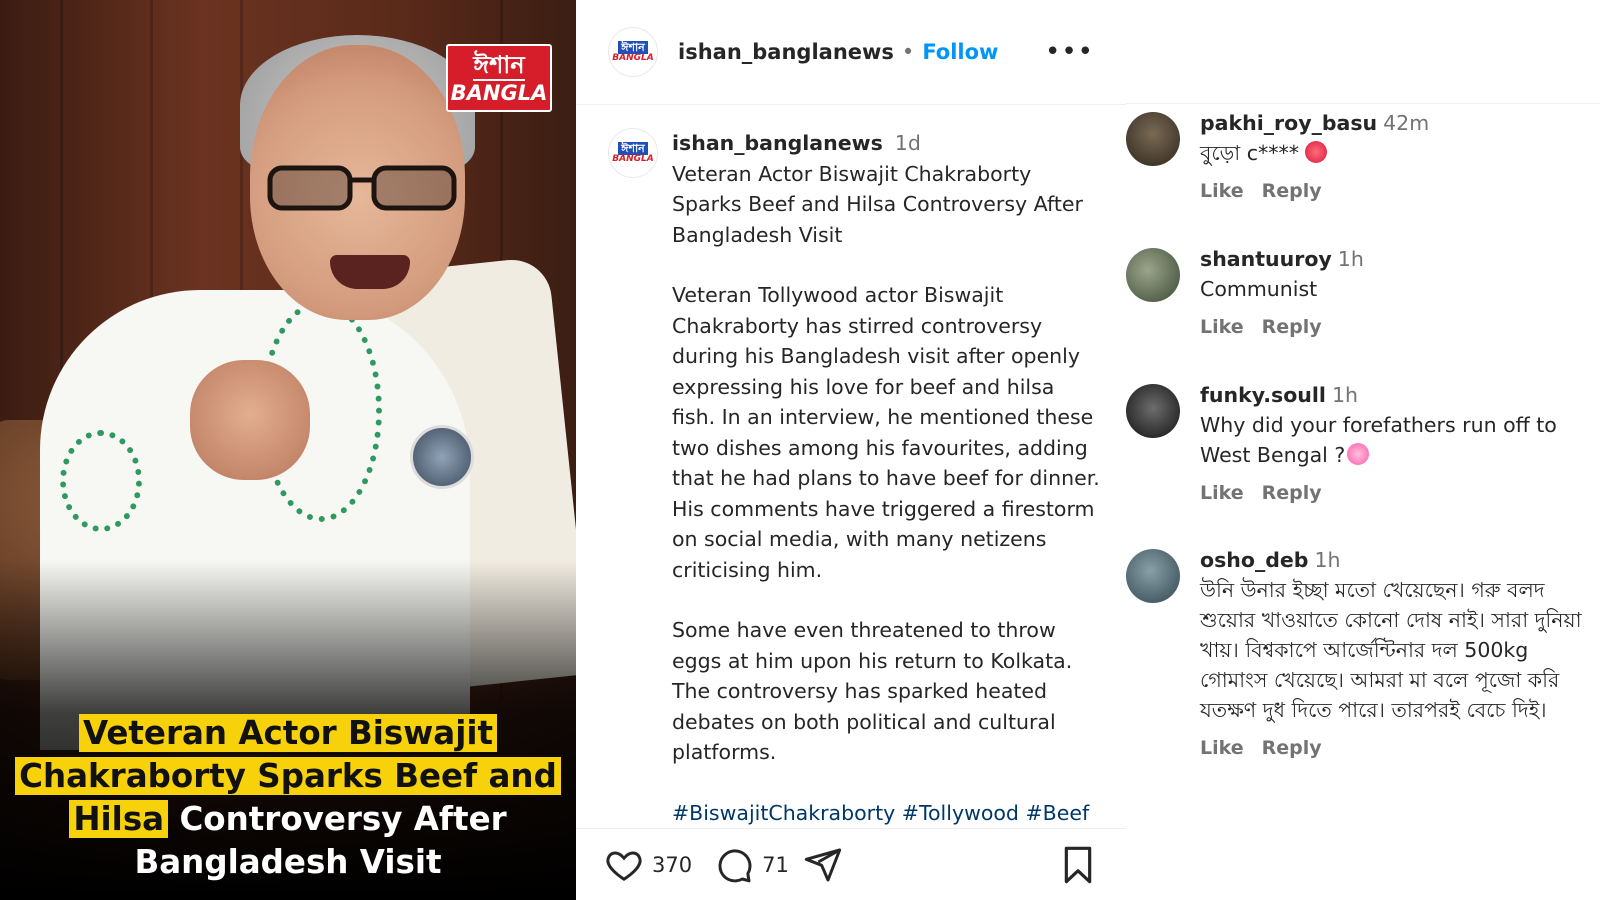 The width and height of the screenshot is (1600, 900). Describe the element at coordinates (783, 813) in the screenshot. I see `hashtag-link: #BiswajitChakraborty` at that location.